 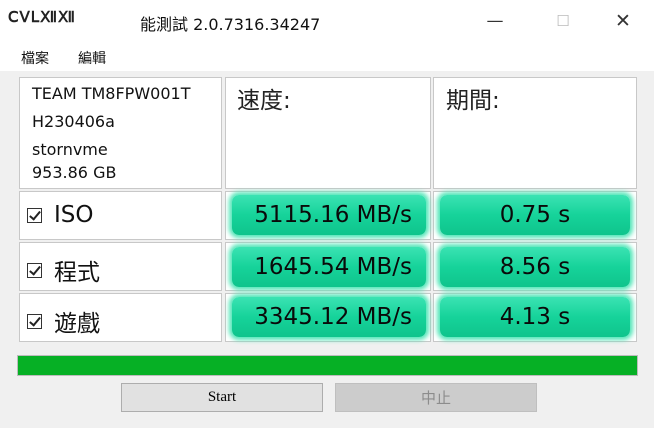 I want to click on time-result: 8.56 s, so click(x=535, y=267).